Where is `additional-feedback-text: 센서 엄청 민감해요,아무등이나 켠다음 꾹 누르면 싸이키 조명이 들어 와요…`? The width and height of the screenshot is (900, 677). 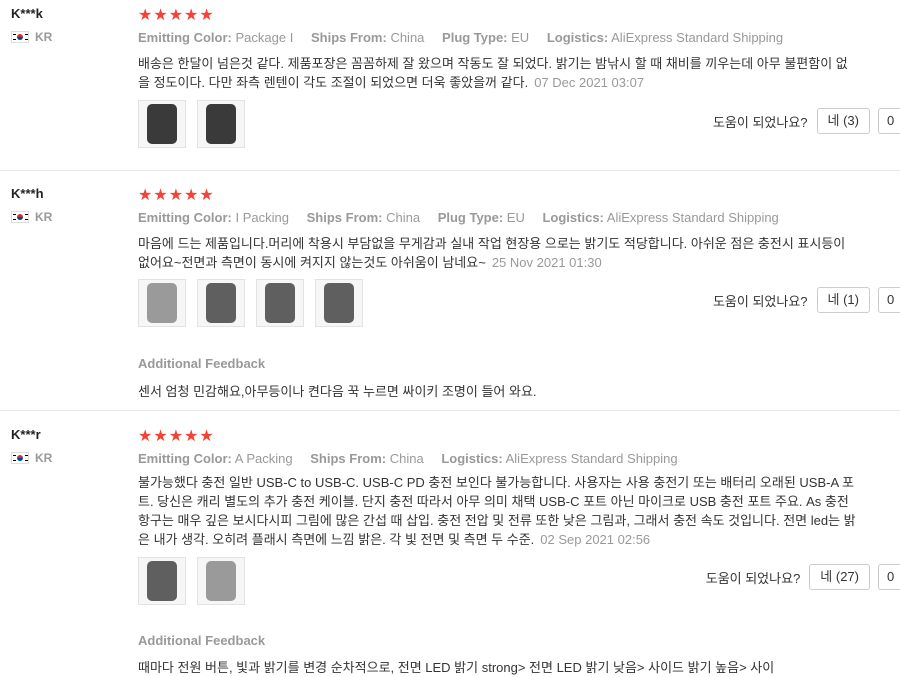 additional-feedback-text: 센서 엄청 민감해요,아무등이나 켠다음 꾹 누르면 싸이키 조명이 들어 와요… is located at coordinates (337, 391).